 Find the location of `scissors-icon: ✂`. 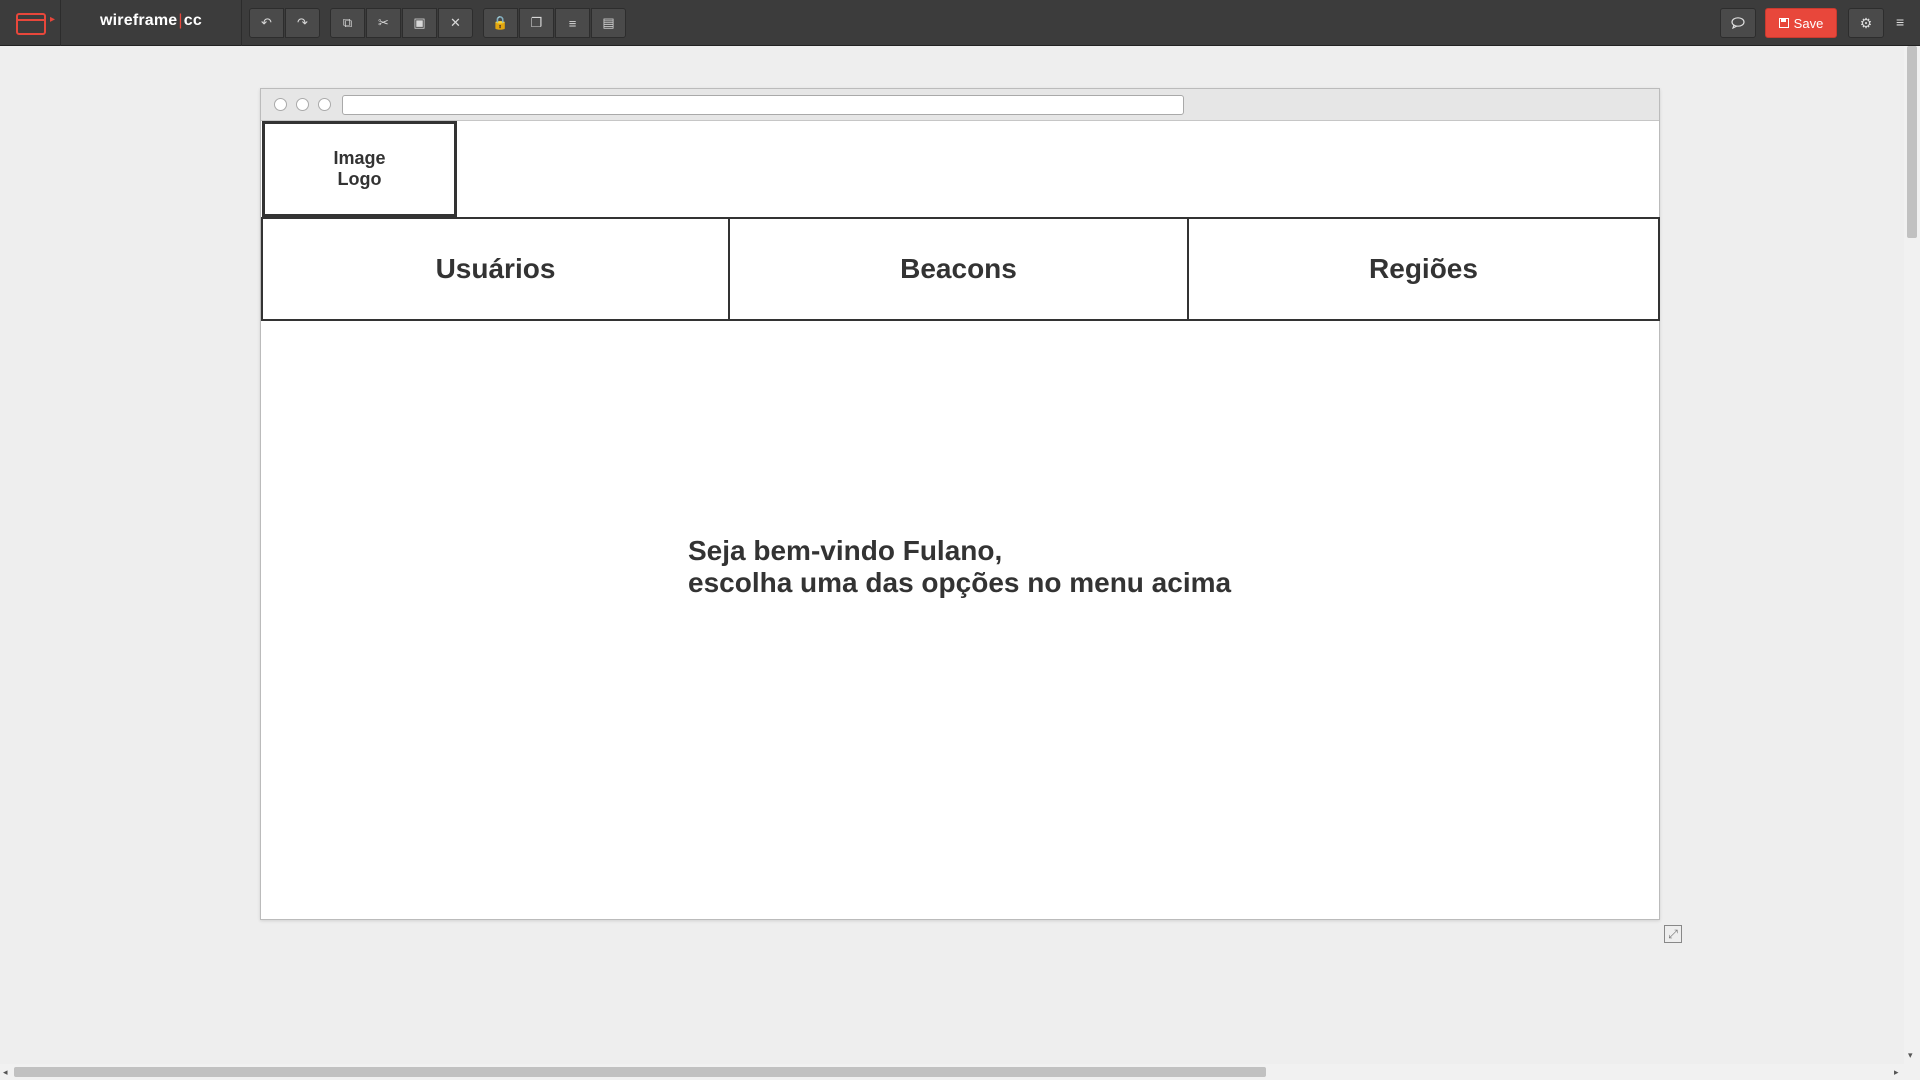

scissors-icon: ✂ is located at coordinates (383, 22).